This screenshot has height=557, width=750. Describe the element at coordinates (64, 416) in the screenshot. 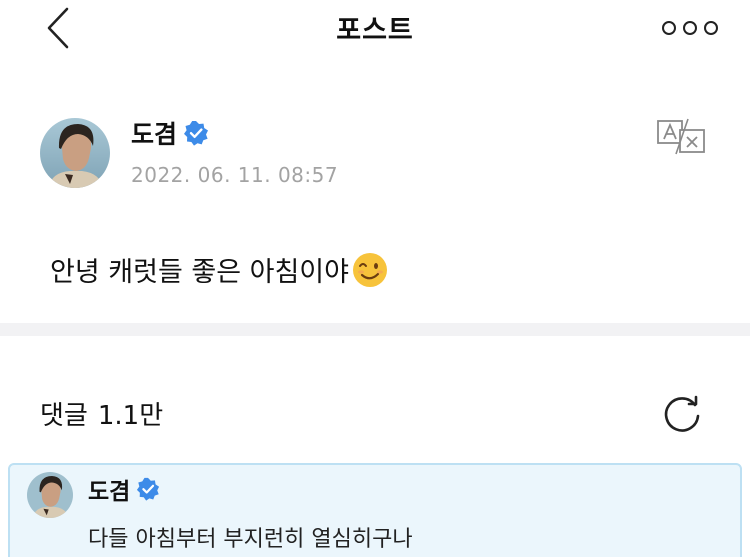

I see `comments-label: 댓글` at that location.